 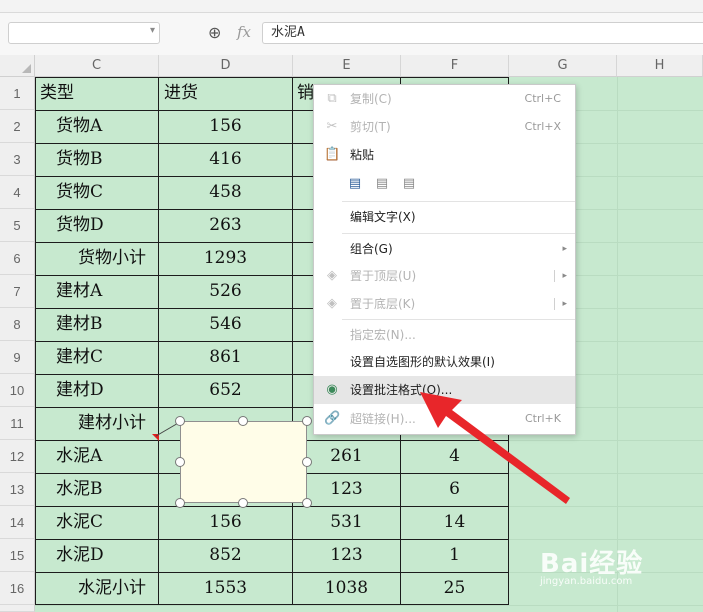 What do you see at coordinates (225, 390) in the screenshot?
I see `cell-purchase: 652` at bounding box center [225, 390].